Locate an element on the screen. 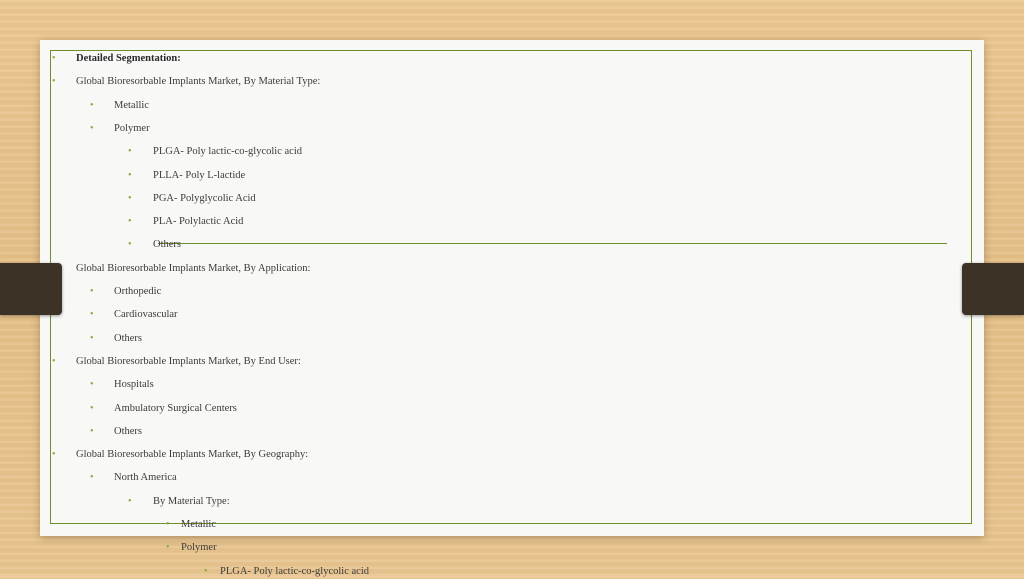 Image resolution: width=1024 pixels, height=579 pixels. list-item-label: By Material Type: is located at coordinates (191, 501).